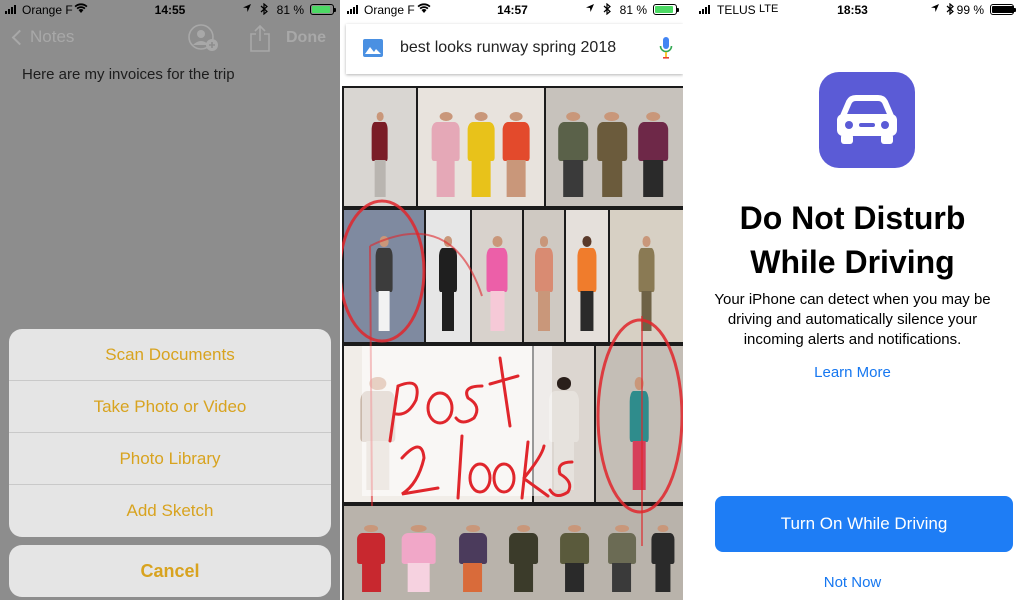 The image size is (1020, 600). I want to click on add-people-icon, so click(203, 38).